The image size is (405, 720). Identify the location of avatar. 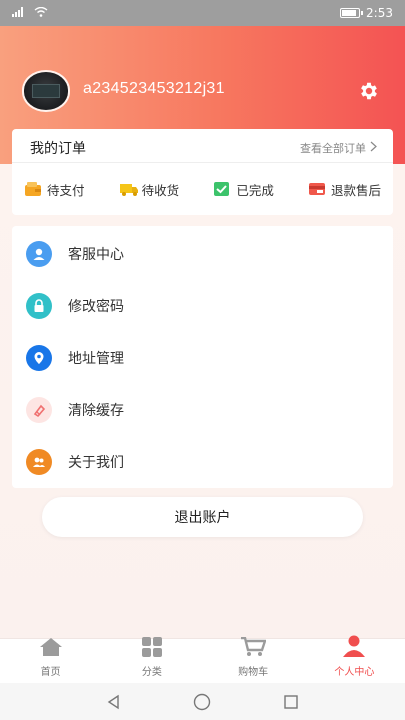
(46, 91).